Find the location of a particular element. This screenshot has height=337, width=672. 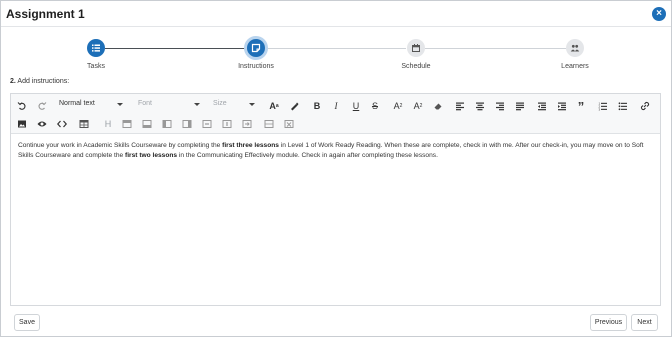

table-split-icon is located at coordinates (269, 124).